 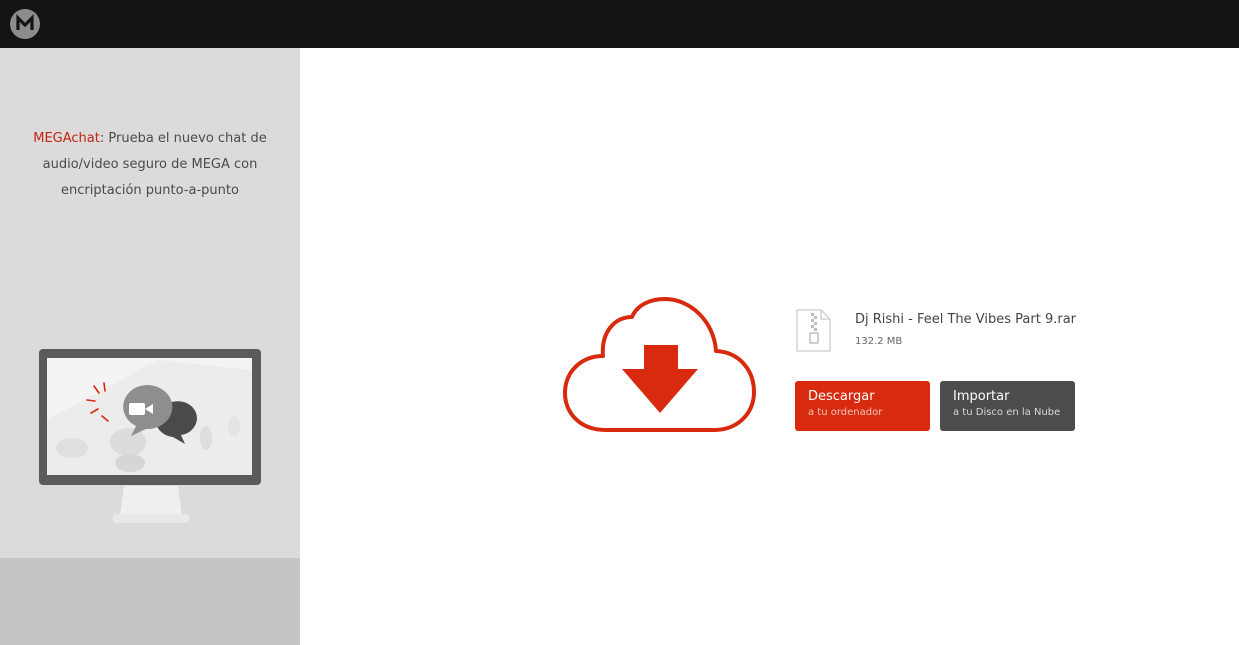 What do you see at coordinates (981, 396) in the screenshot?
I see `import-button-label: Importar` at bounding box center [981, 396].